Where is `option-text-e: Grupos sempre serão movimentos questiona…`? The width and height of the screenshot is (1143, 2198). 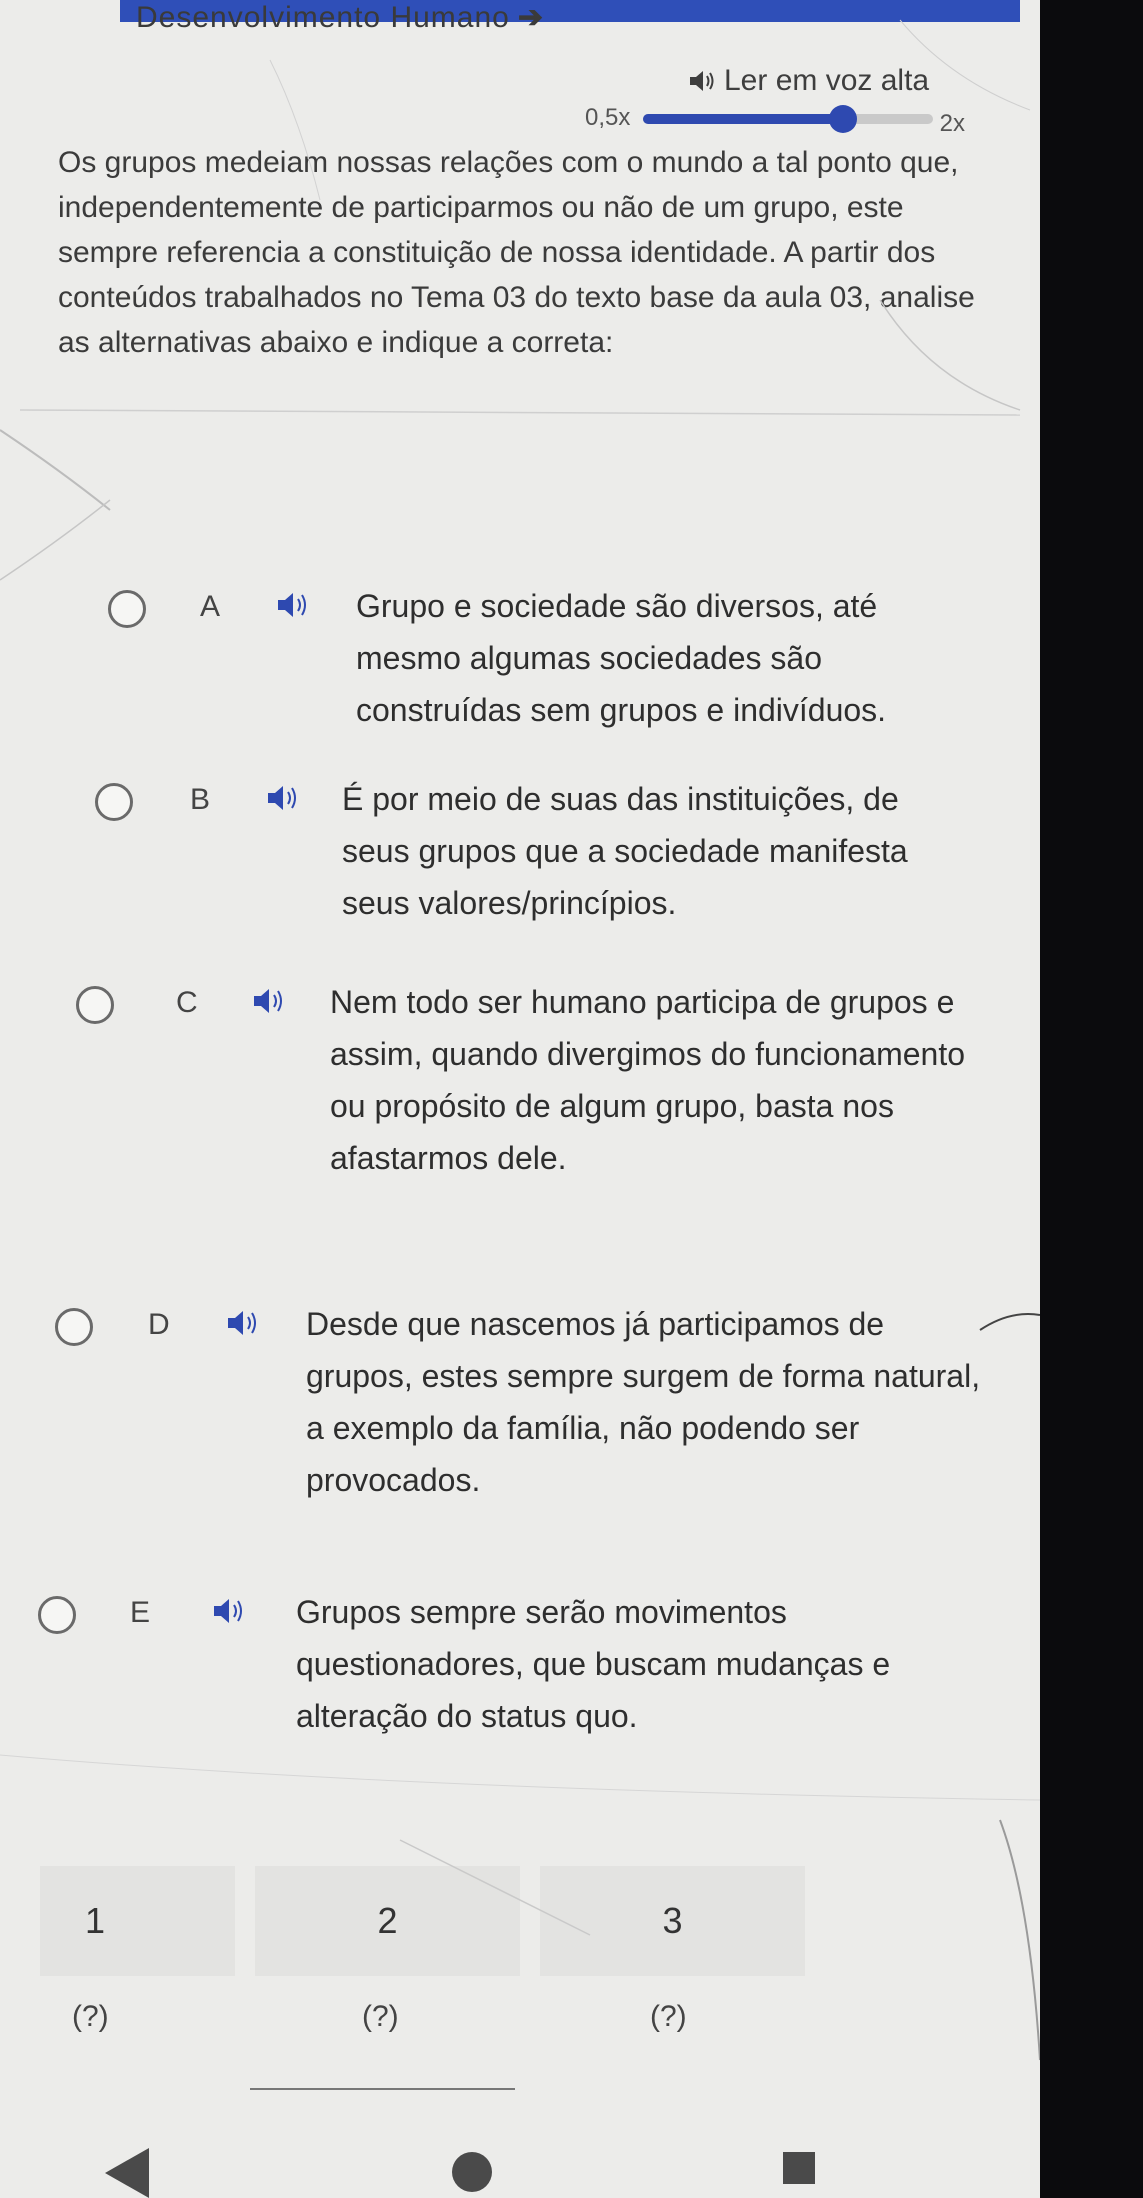
option-text-e: Grupos sempre serão movimentos questiona… is located at coordinates (593, 1664).